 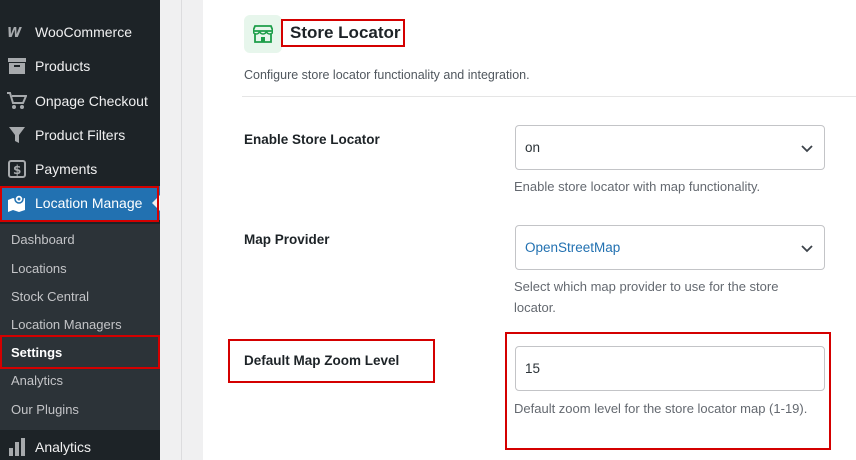 I want to click on chart-icon, so click(x=17, y=447).